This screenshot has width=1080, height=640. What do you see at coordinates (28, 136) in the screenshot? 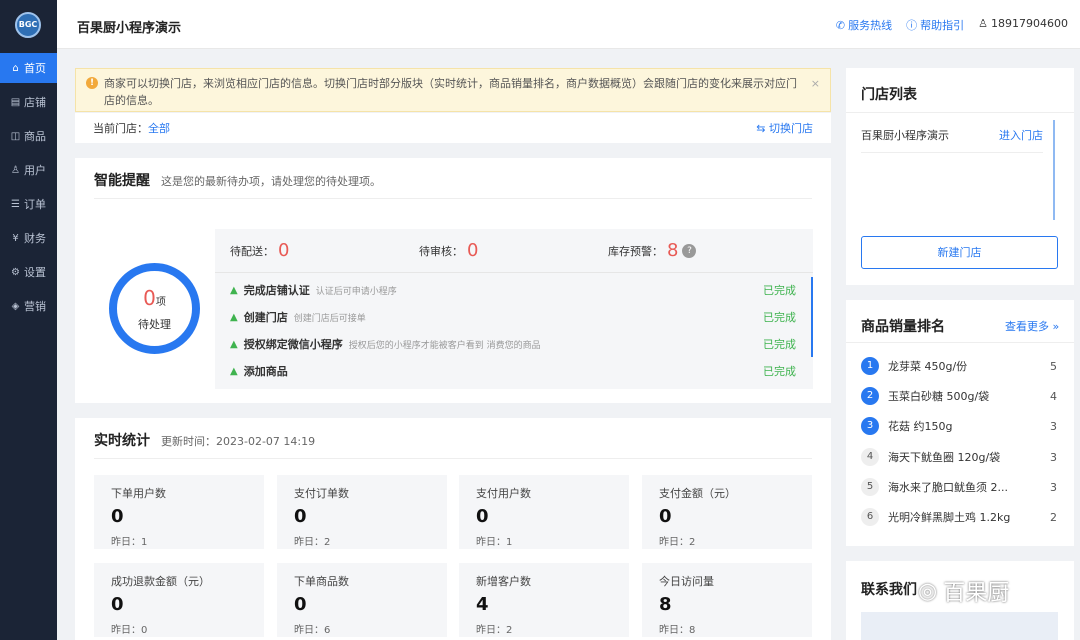
I see `sidebar-item-goods: ◫ 商品` at bounding box center [28, 136].